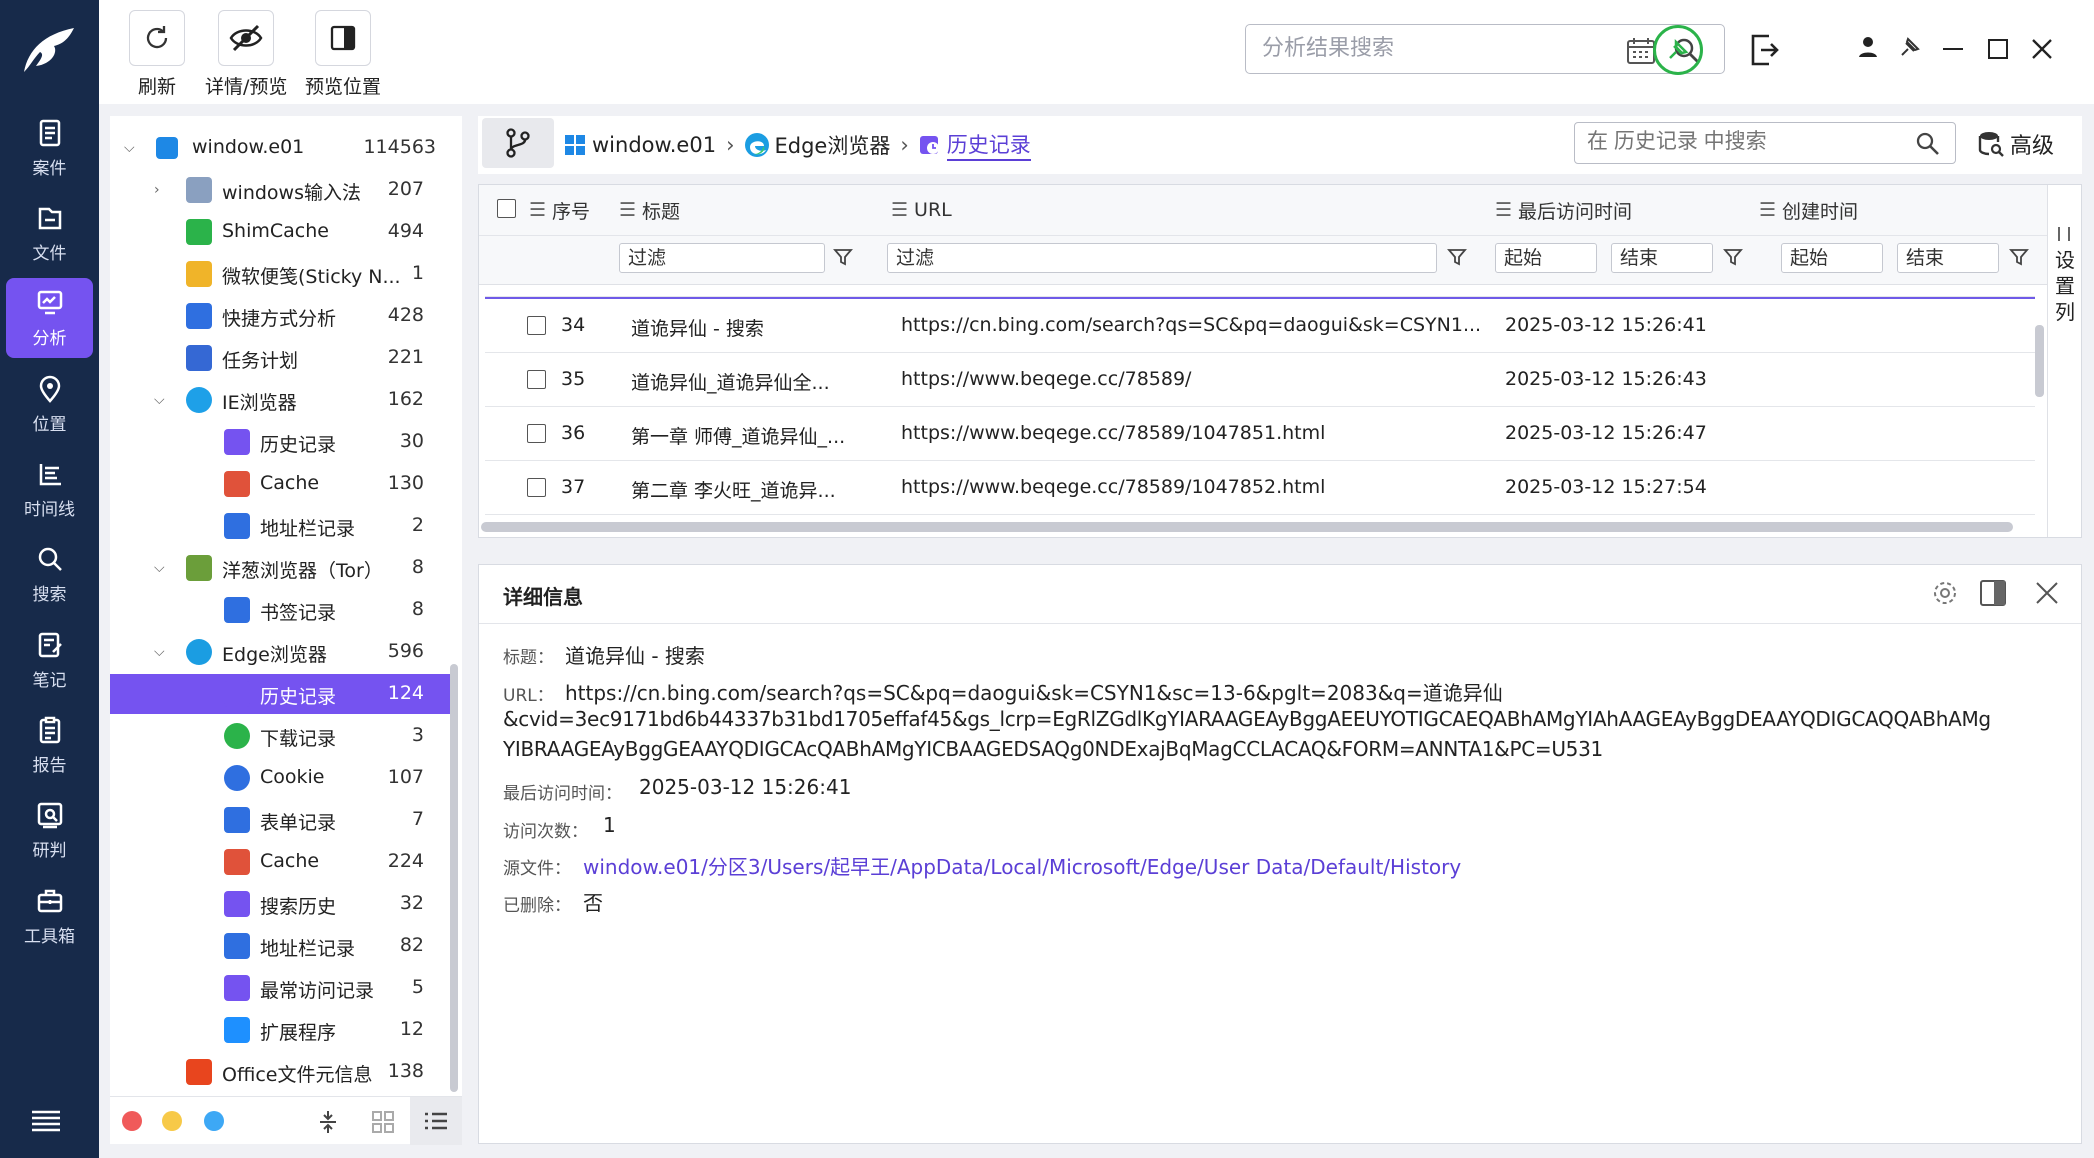 This screenshot has width=2094, height=1158. What do you see at coordinates (1247, 527) in the screenshot?
I see `horizontal-scrollbar` at bounding box center [1247, 527].